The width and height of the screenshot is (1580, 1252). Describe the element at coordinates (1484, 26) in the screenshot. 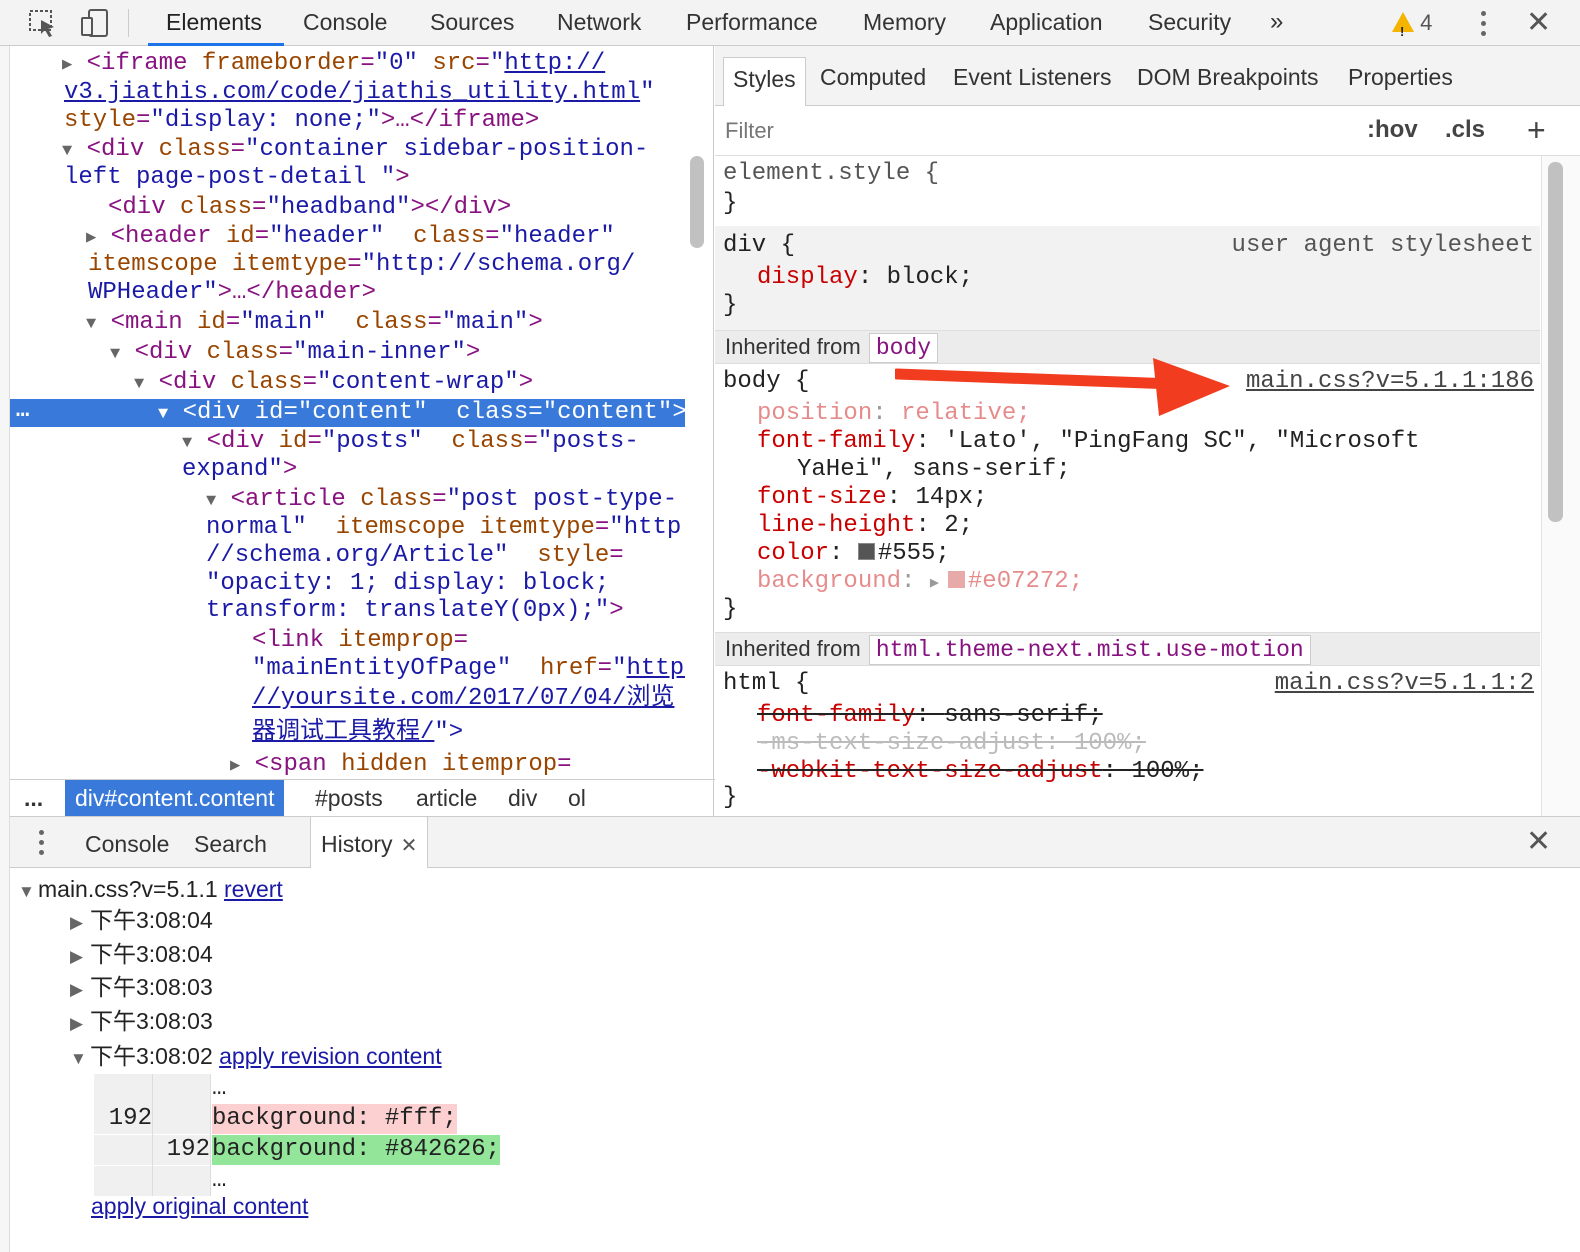

I see `more-options-icon` at that location.